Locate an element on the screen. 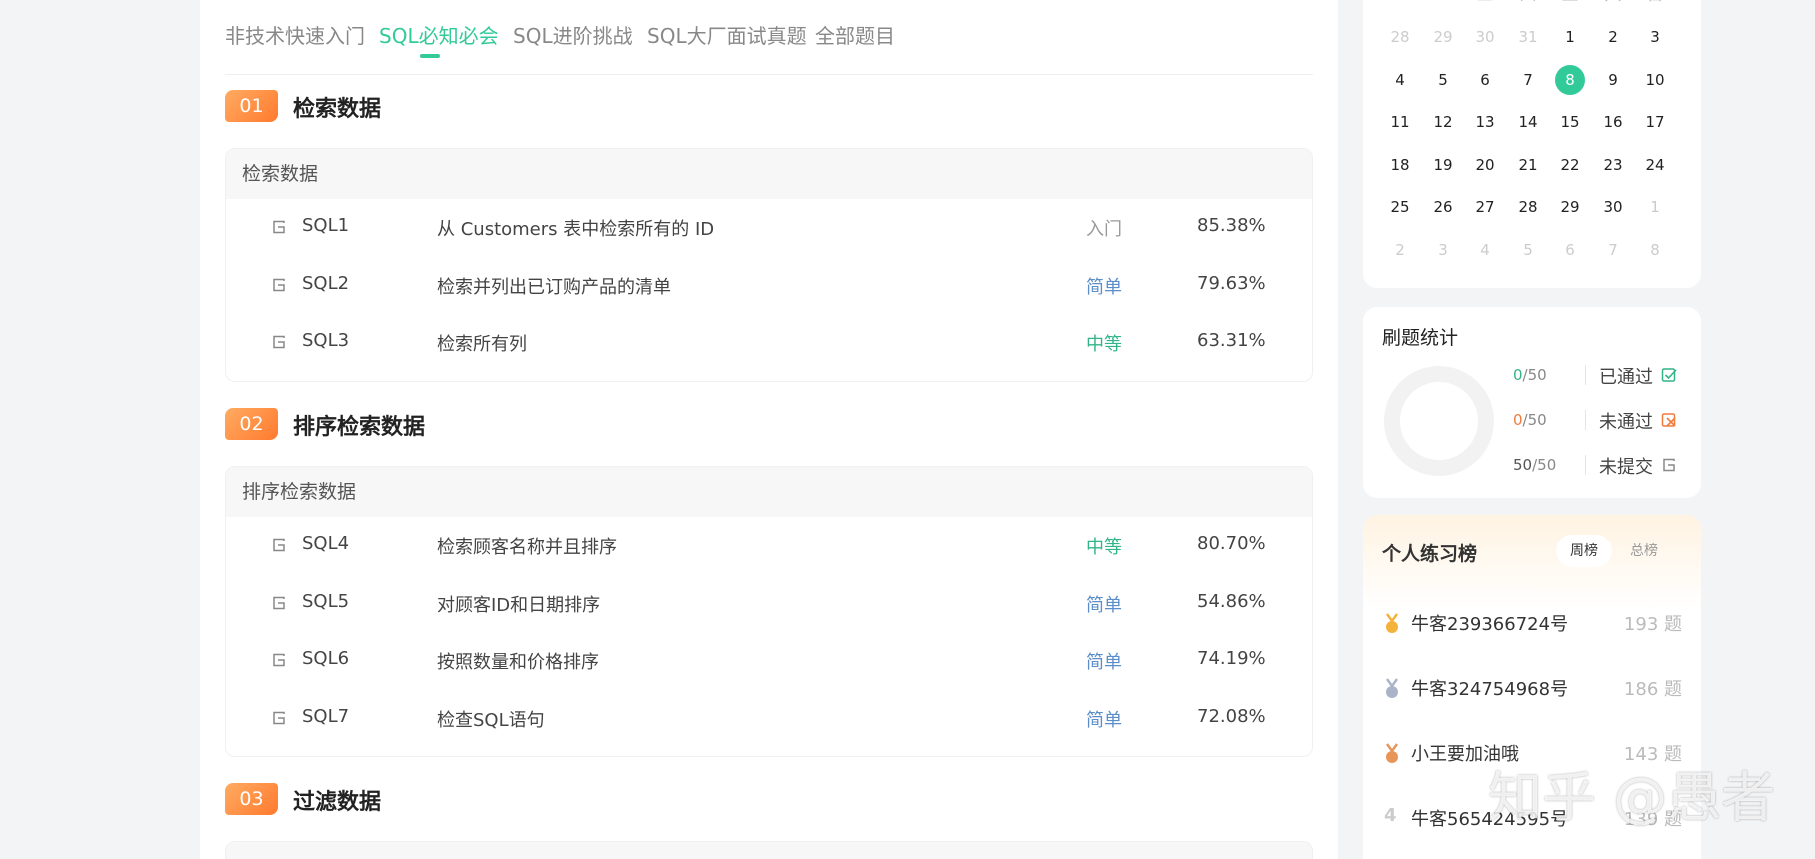  weekday-label: 三 is located at coordinates (1485, 5).